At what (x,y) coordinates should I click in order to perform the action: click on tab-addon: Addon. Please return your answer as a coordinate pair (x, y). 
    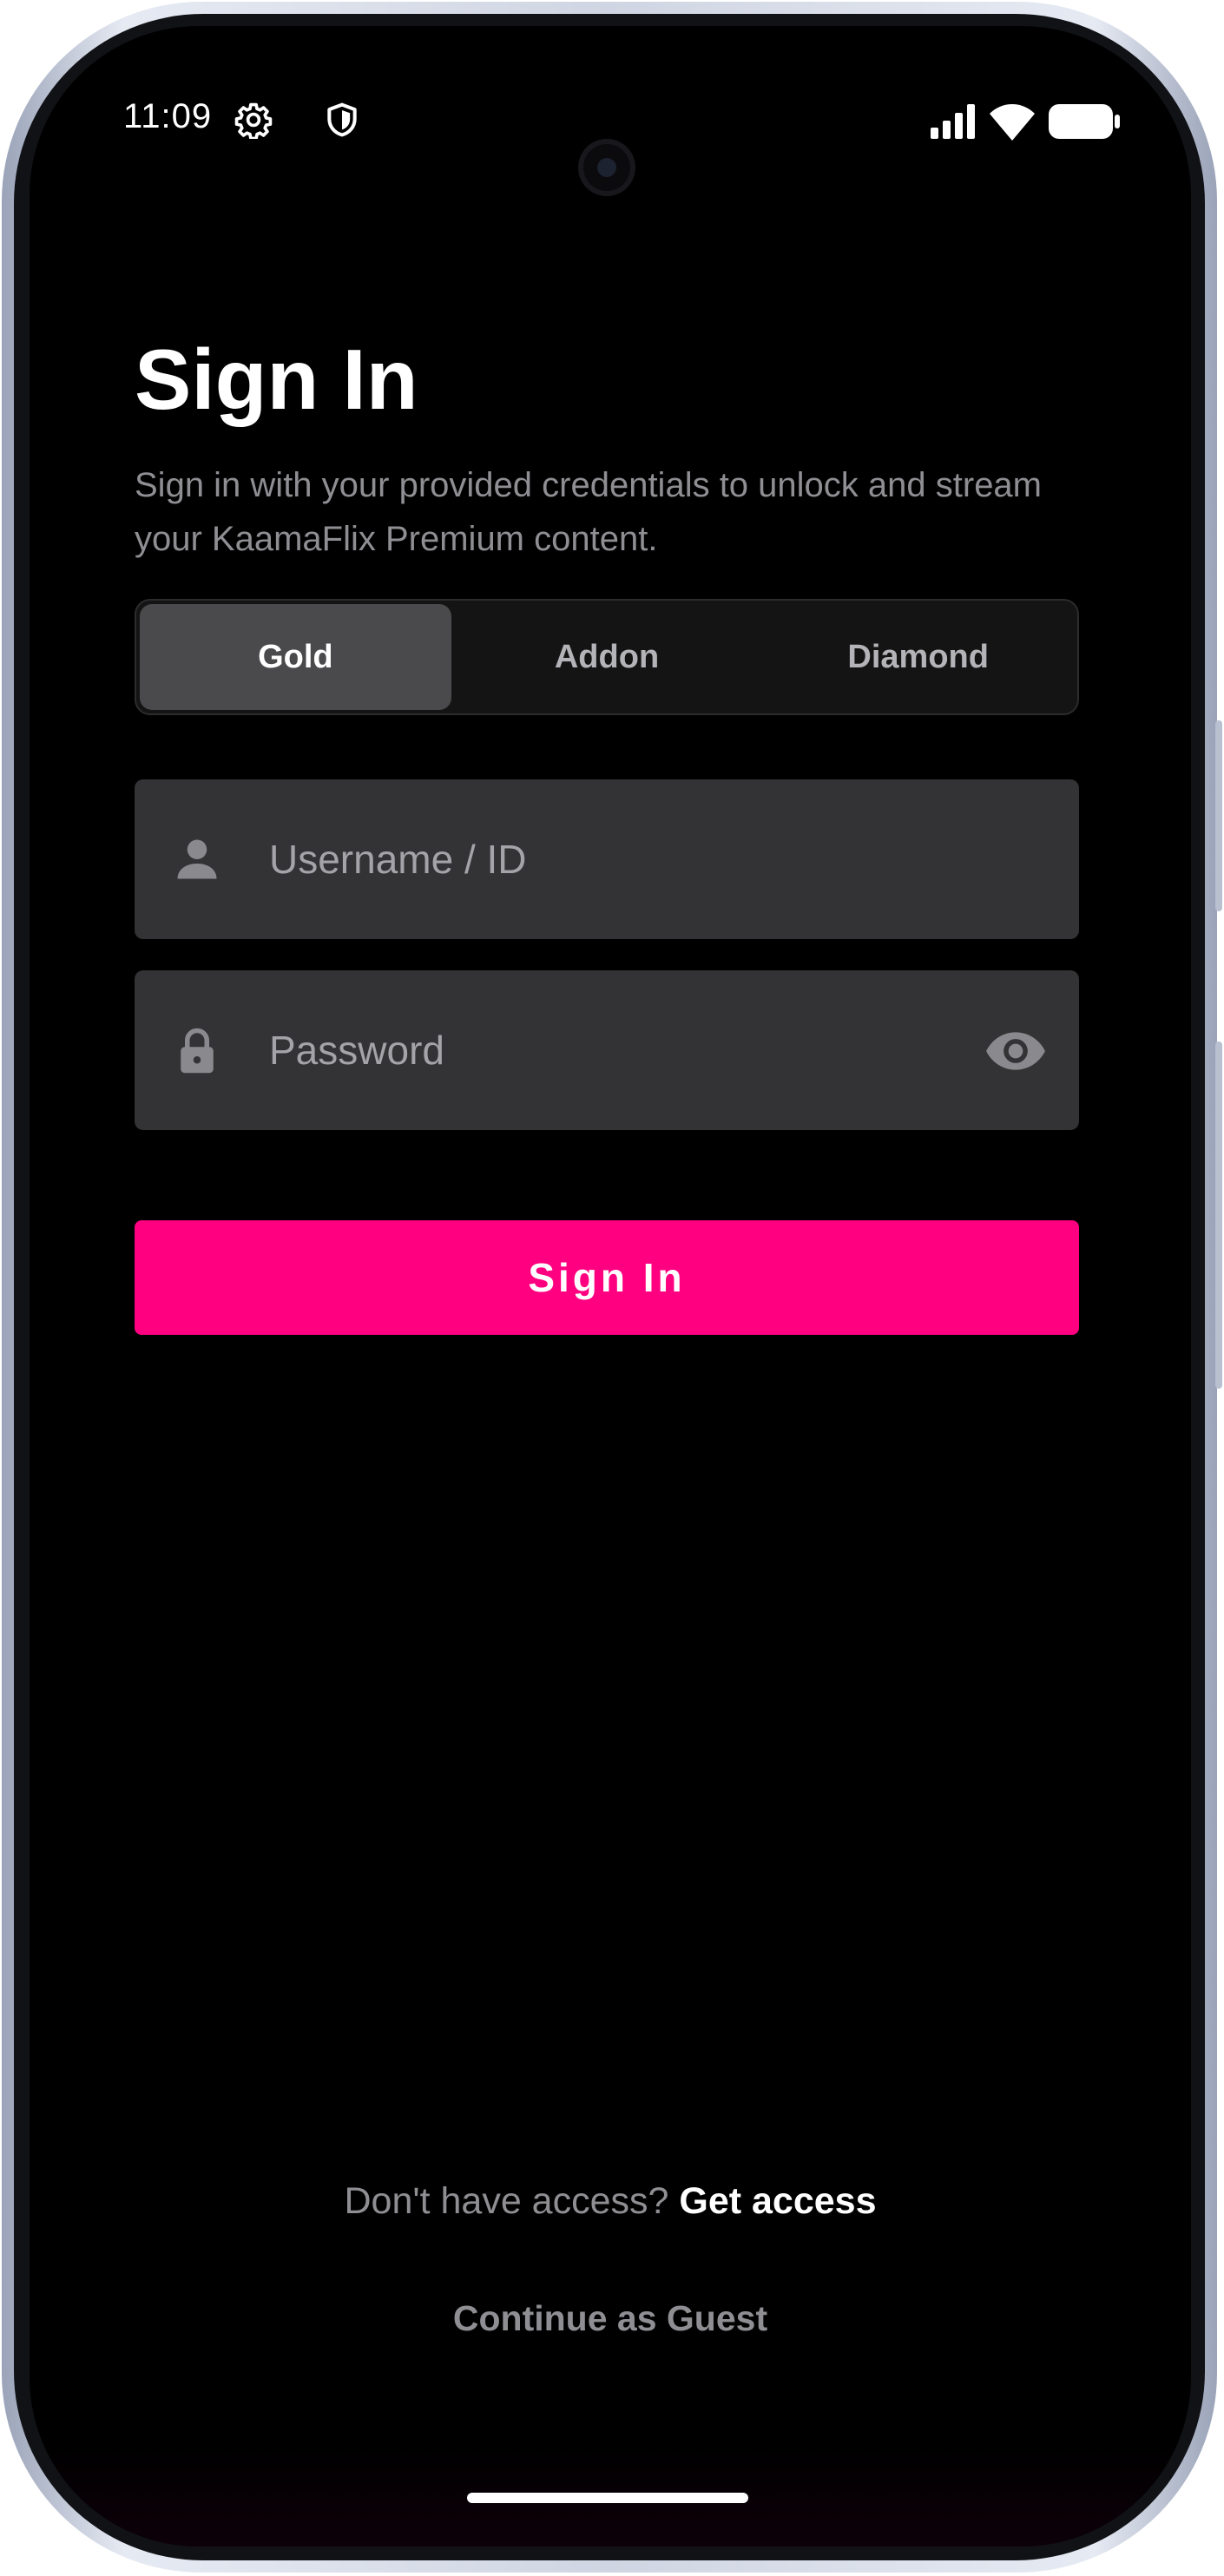
    Looking at the image, I should click on (607, 657).